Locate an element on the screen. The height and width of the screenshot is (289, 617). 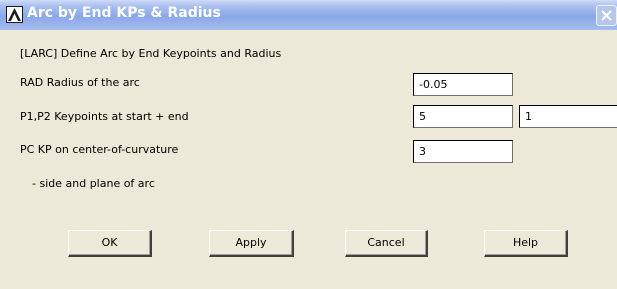
window-title: Arc by End KPs & Radius is located at coordinates (124, 13).